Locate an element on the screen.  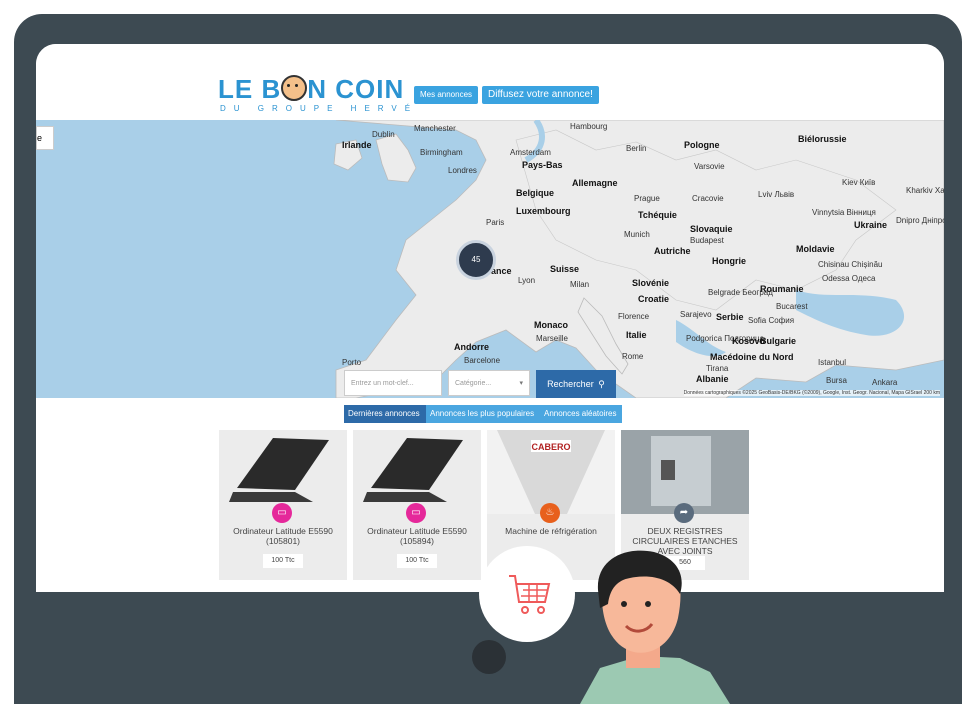
map-label-city: Porto is located at coordinates (352, 362).